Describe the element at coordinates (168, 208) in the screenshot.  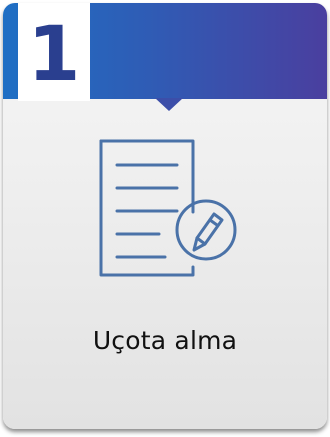
I see `document-edit-icon` at that location.